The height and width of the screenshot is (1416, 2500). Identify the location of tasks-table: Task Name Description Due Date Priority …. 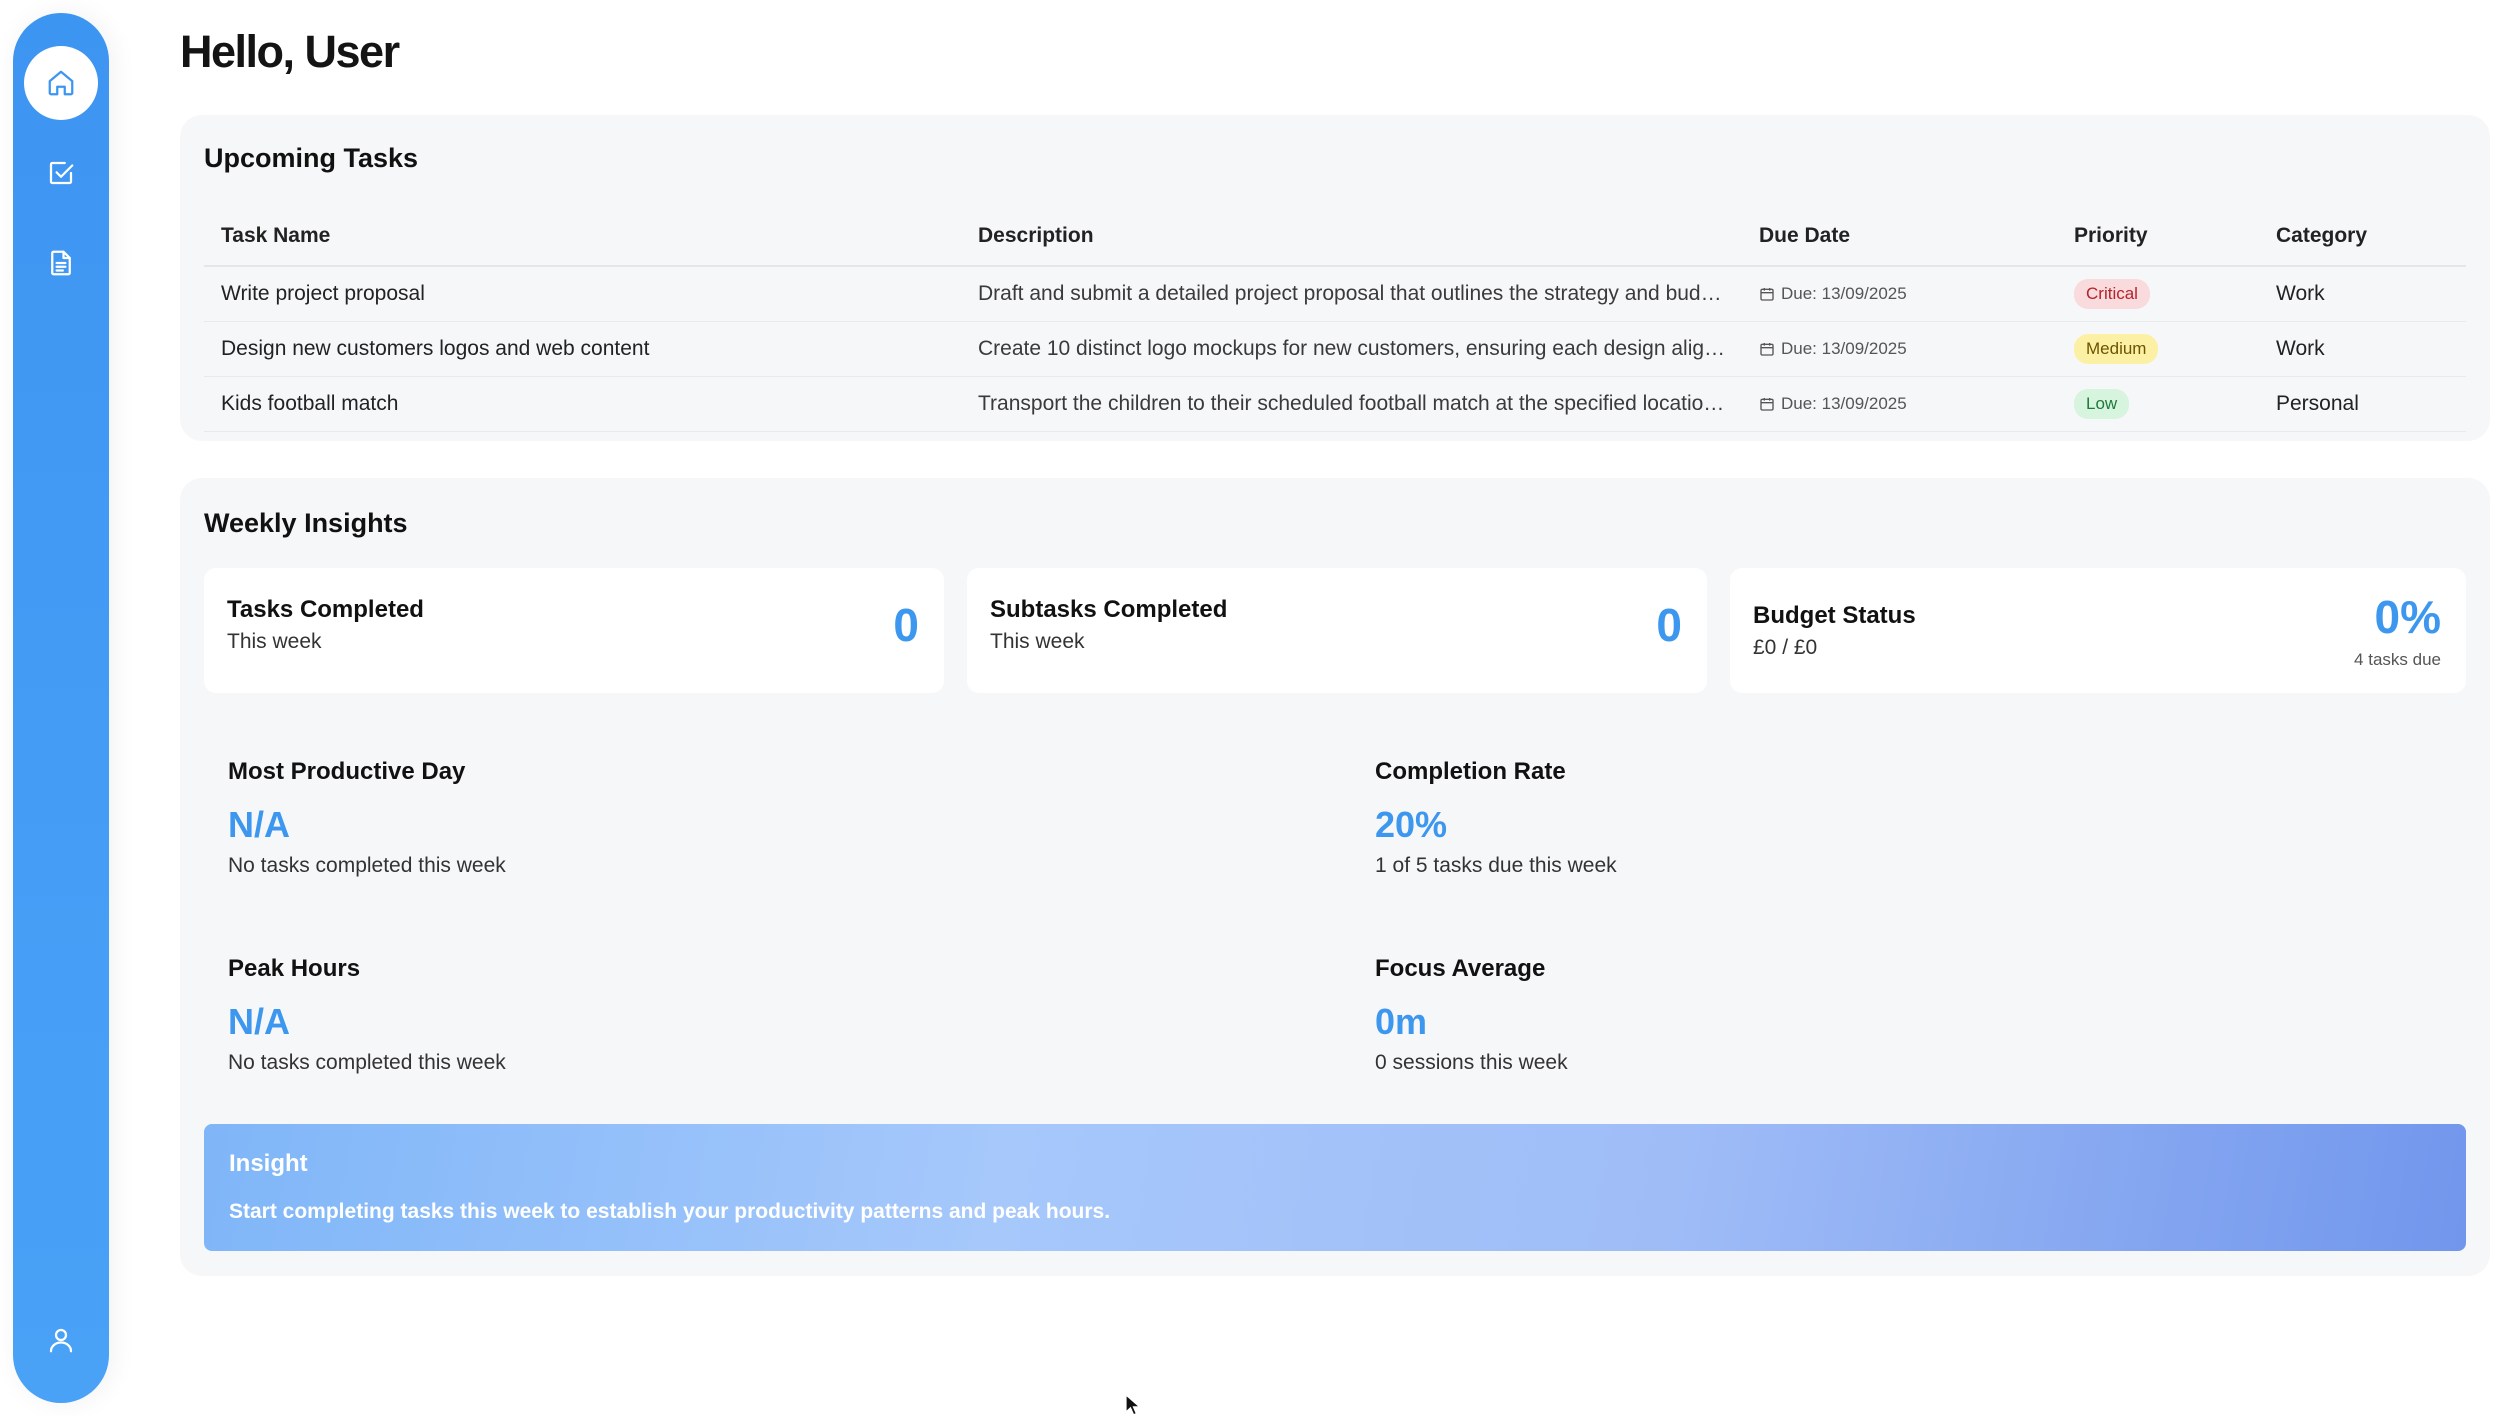
(1335, 319).